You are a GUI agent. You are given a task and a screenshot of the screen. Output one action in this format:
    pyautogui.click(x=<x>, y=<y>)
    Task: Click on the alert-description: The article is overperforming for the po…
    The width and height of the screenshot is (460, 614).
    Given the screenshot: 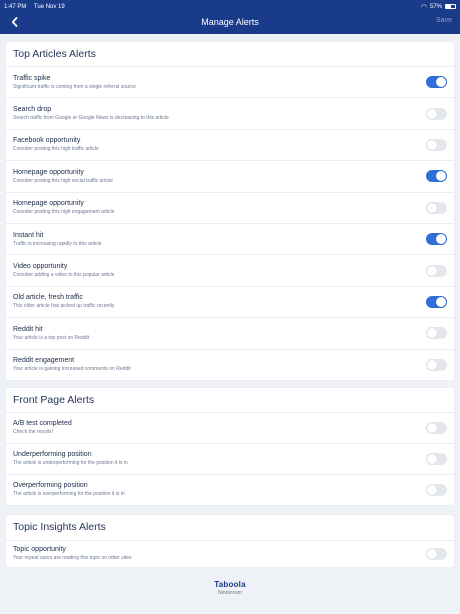 What is the action you would take?
    pyautogui.click(x=69, y=494)
    